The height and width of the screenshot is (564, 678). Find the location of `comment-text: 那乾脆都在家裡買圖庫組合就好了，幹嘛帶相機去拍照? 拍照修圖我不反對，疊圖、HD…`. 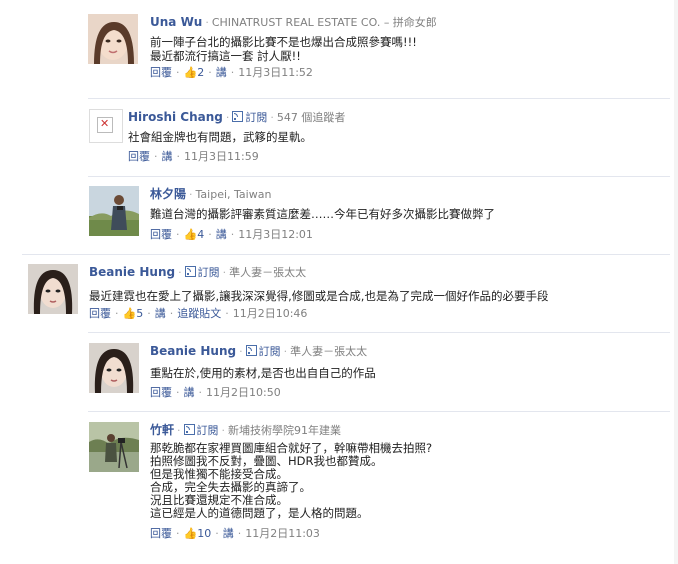

comment-text: 那乾脆都在家裡買圖庫組合就好了，幹嘛帶相機去拍照? 拍照修圖我不反對，疊圖、HD… is located at coordinates (291, 480).